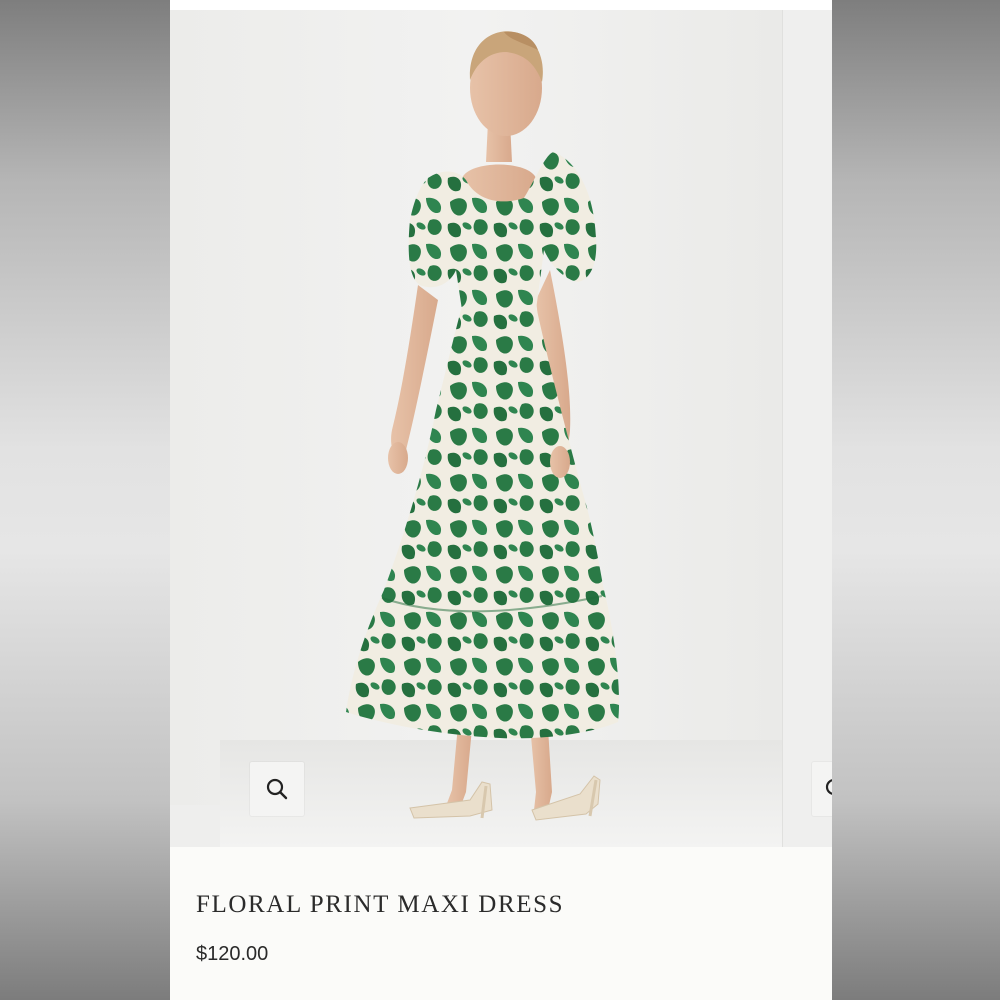 The height and width of the screenshot is (1000, 1000). I want to click on product-price: $120.00, so click(232, 954).